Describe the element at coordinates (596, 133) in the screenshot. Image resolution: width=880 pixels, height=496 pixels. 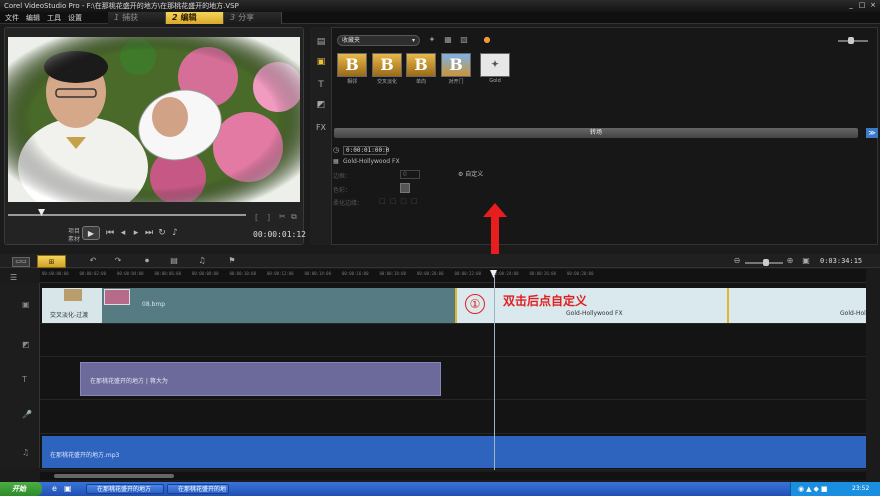
I see `options-header: 转场` at that location.